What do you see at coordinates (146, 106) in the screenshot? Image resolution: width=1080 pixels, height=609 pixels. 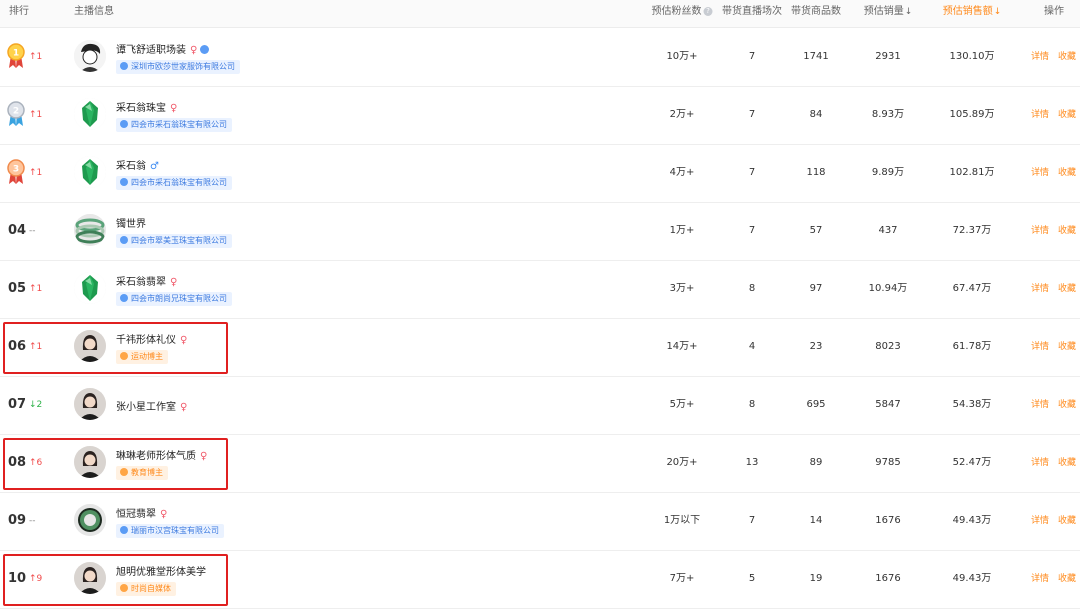 I see `streamer-name: 采石翁珠宝 ♀` at bounding box center [146, 106].